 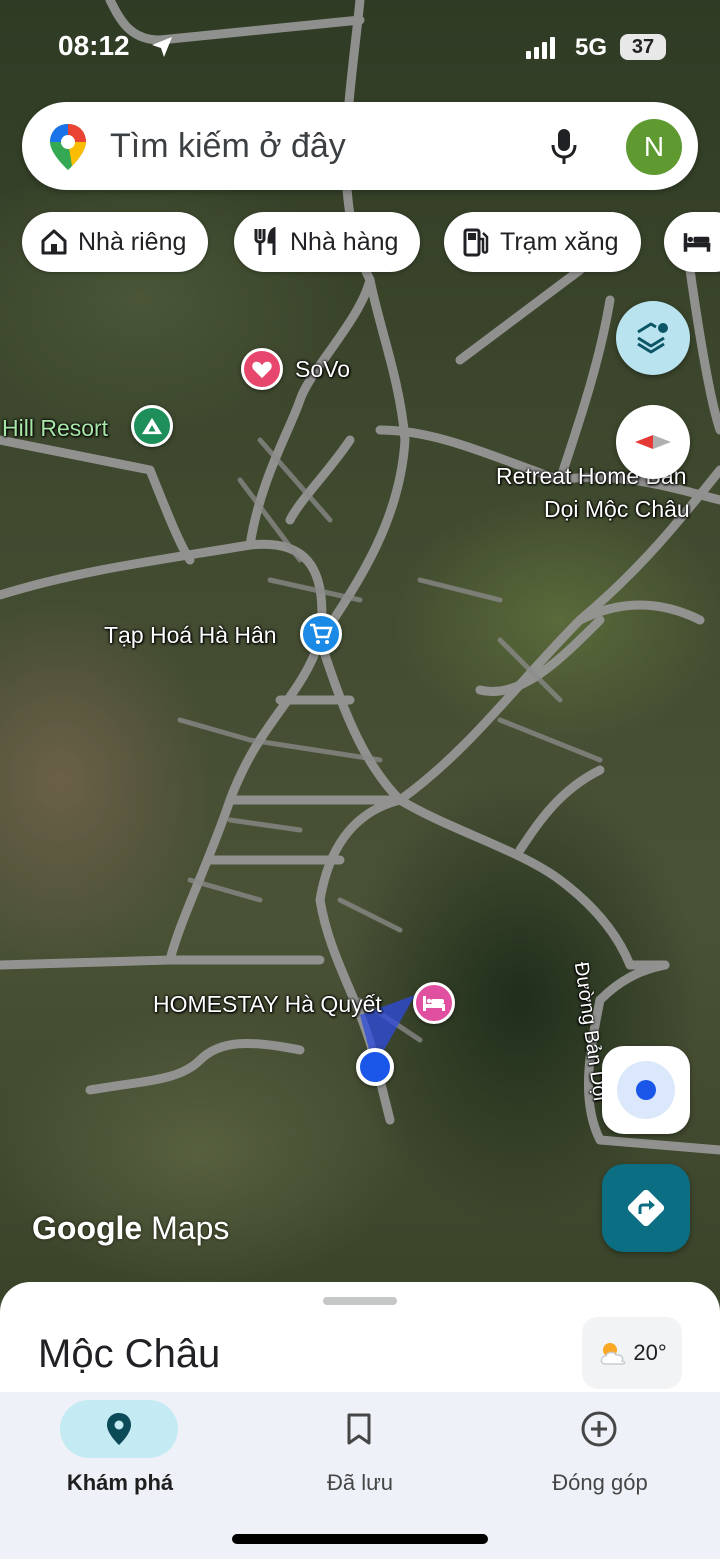 What do you see at coordinates (265, 241) in the screenshot?
I see `restaurant-icon` at bounding box center [265, 241].